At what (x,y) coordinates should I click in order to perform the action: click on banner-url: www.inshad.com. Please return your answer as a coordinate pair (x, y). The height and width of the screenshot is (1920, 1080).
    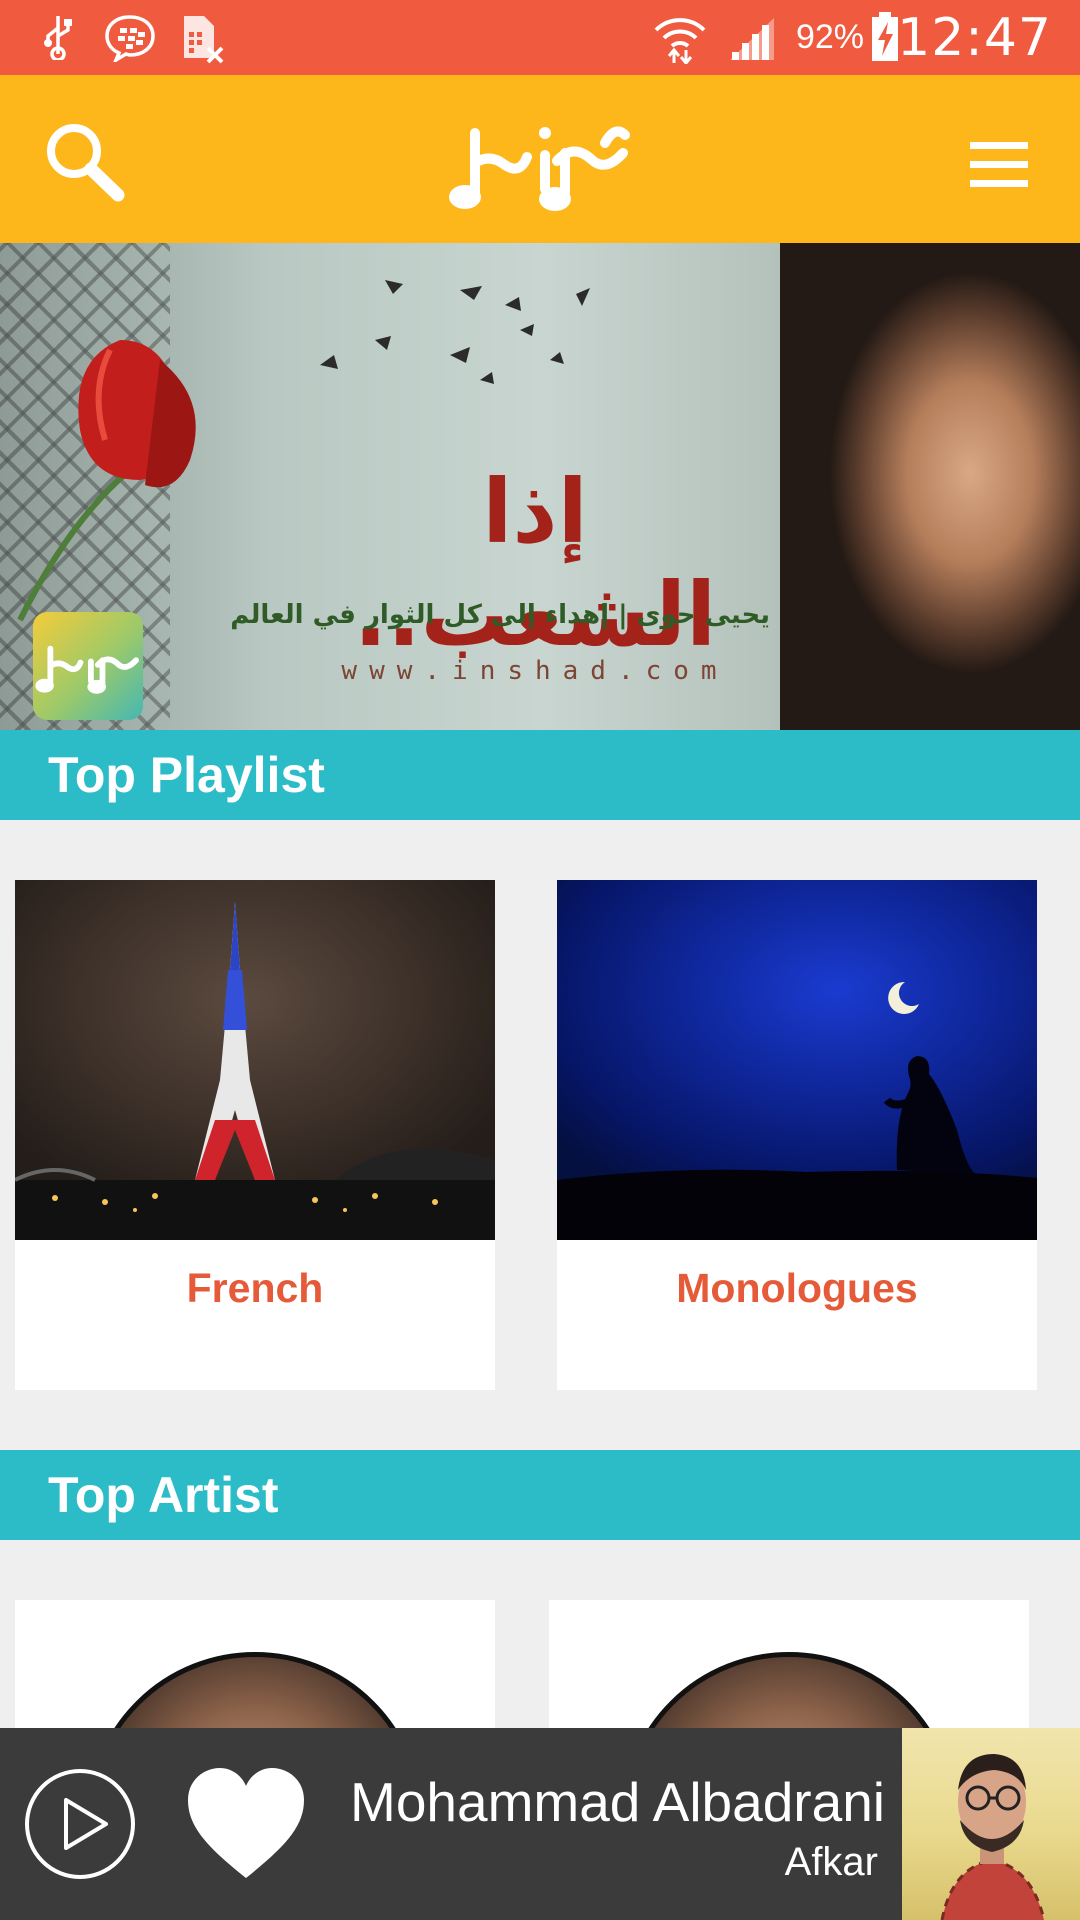
    Looking at the image, I should click on (535, 671).